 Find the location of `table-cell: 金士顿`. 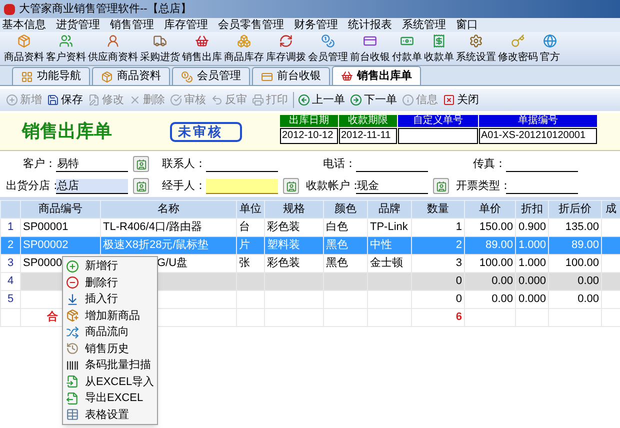

table-cell: 金士顿 is located at coordinates (386, 262).